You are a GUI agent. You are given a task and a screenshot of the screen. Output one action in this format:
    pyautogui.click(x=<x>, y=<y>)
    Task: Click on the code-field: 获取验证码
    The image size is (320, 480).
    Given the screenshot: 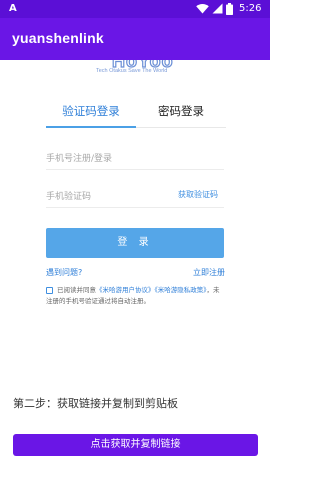 What is the action you would take?
    pyautogui.click(x=135, y=196)
    